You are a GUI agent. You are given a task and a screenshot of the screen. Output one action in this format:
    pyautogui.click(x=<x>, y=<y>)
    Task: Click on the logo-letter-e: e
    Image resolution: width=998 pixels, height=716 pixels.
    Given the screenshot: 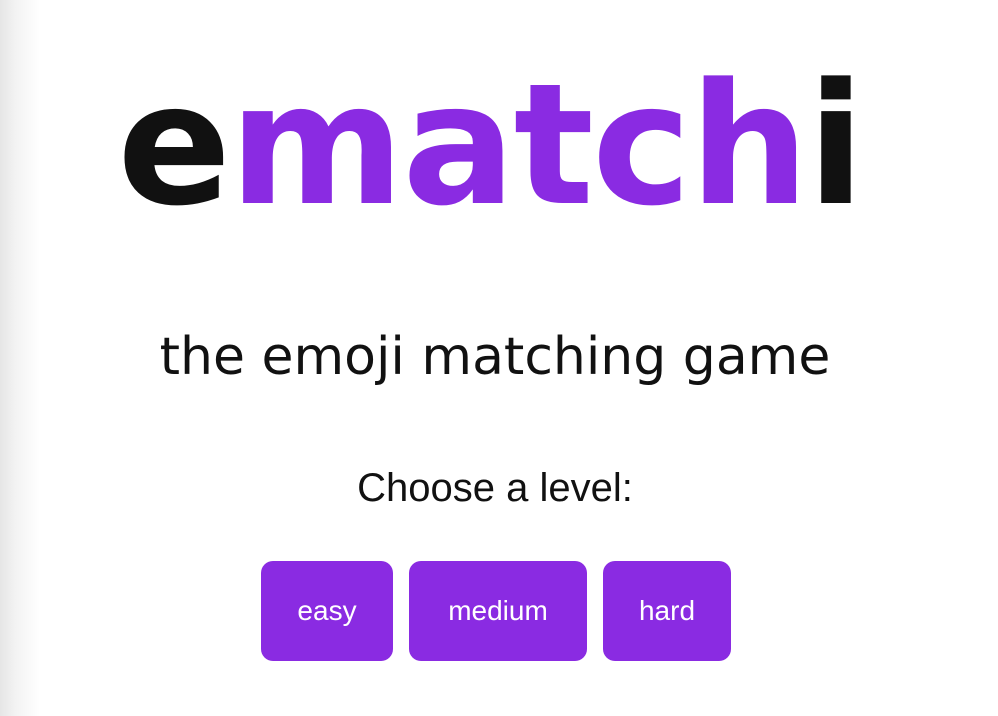 What is the action you would take?
    pyautogui.click(x=174, y=145)
    